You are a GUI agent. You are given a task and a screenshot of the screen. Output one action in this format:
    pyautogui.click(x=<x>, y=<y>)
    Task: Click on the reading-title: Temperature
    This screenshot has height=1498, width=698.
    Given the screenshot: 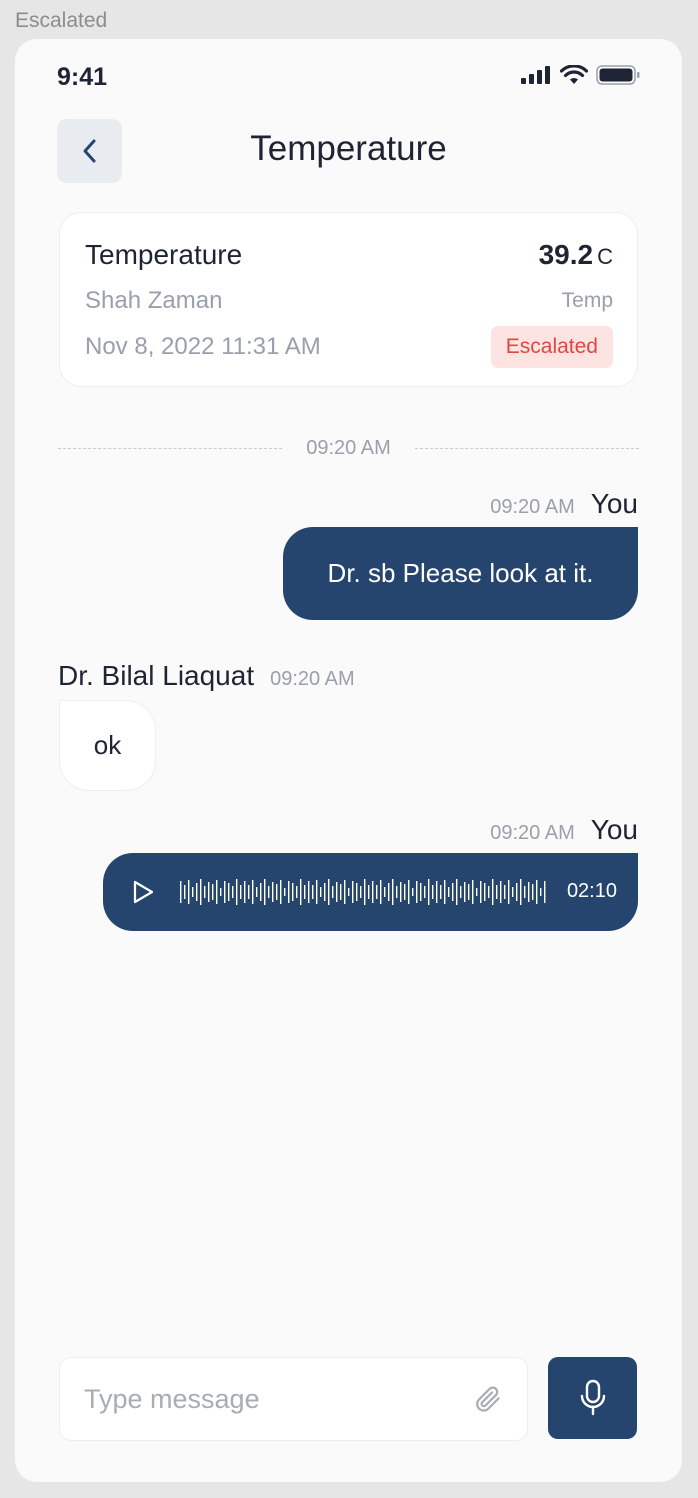 What is the action you would take?
    pyautogui.click(x=164, y=254)
    